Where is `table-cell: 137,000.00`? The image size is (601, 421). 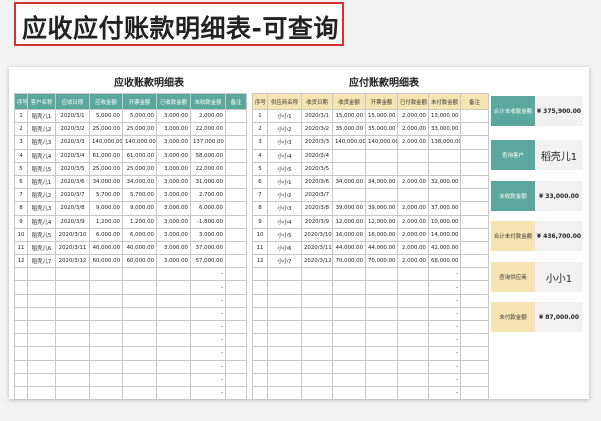 table-cell: 137,000.00 is located at coordinates (208, 142).